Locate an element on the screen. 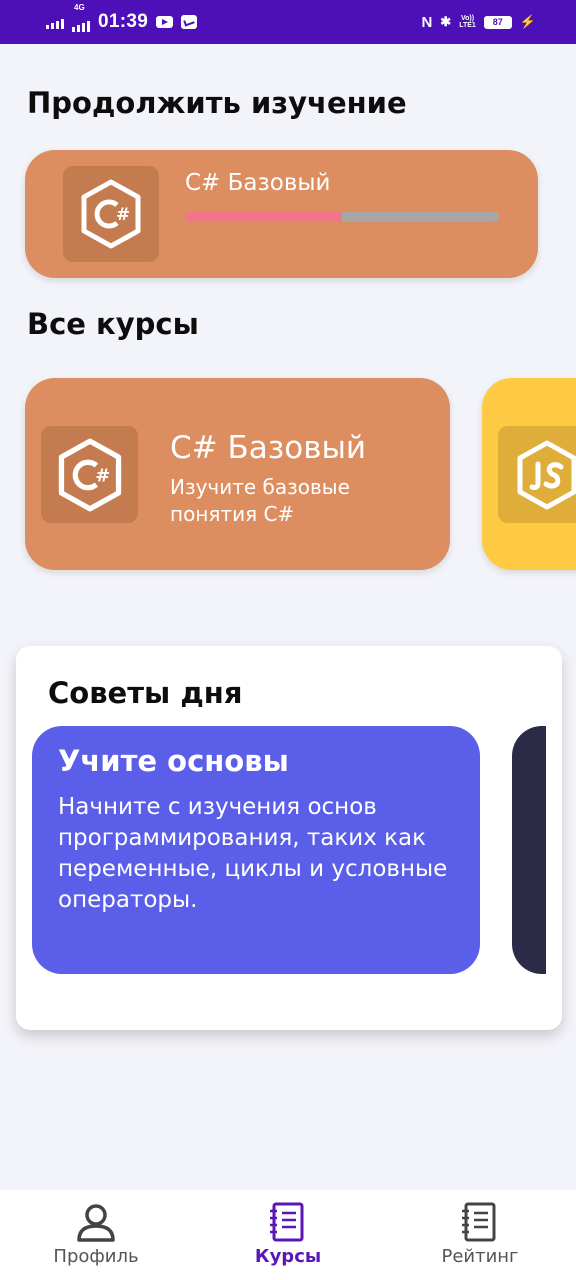  status-bar-left: 4G 01:39 is located at coordinates (122, 18).